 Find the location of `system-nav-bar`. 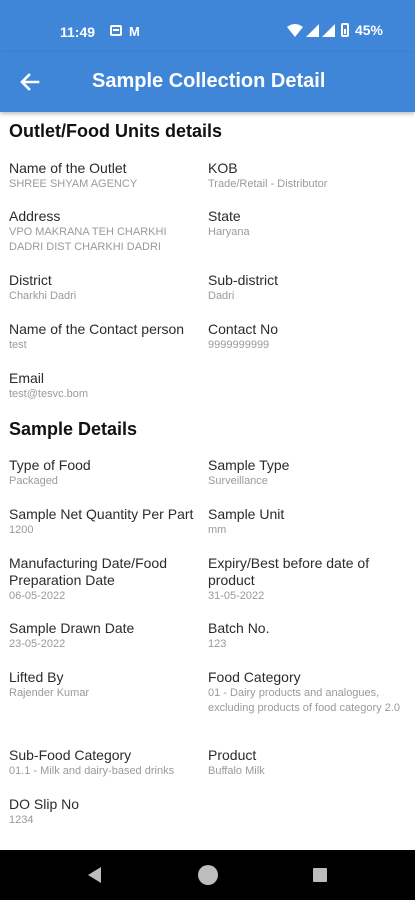

system-nav-bar is located at coordinates (207, 875).